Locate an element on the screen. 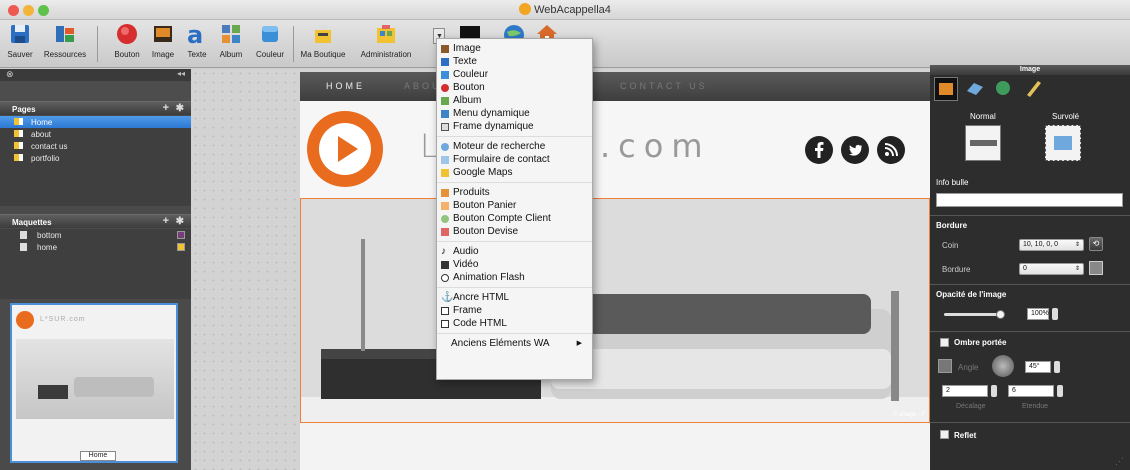 The image size is (1130, 470). add-page-icon: + is located at coordinates (166, 108).